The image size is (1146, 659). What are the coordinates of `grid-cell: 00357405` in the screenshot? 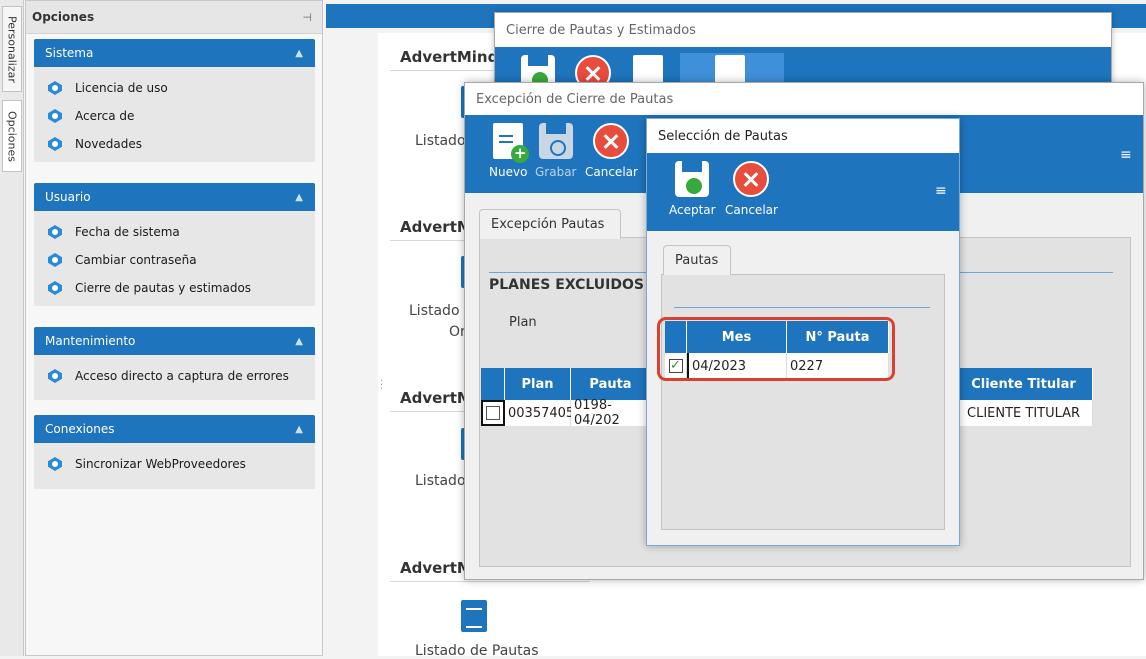 It's located at (539, 413).